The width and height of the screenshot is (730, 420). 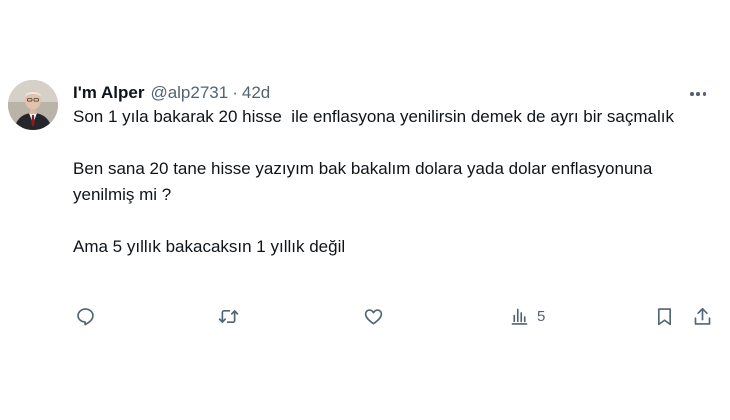 I want to click on retweet-button, so click(x=228, y=316).